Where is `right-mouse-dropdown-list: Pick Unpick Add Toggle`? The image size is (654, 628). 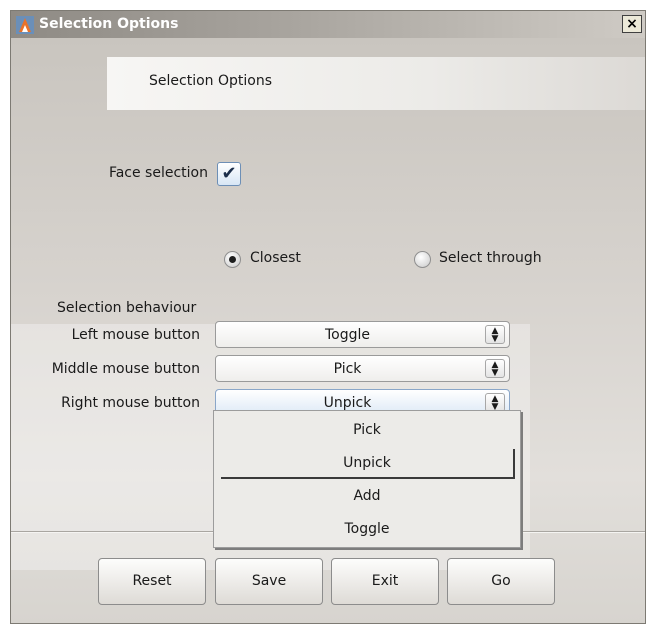 right-mouse-dropdown-list: Pick Unpick Add Toggle is located at coordinates (367, 479).